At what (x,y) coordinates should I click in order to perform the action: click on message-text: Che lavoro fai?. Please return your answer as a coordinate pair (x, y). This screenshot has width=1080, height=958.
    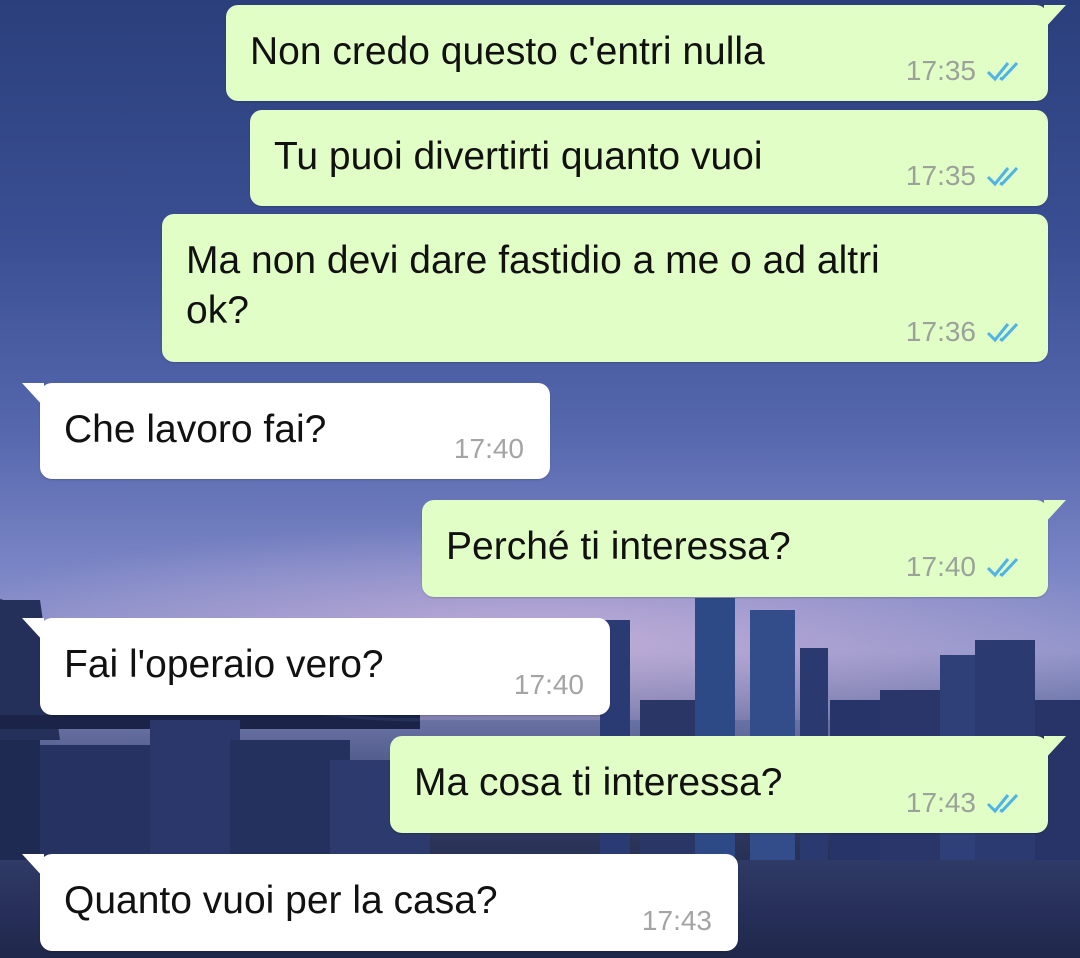
    Looking at the image, I should click on (195, 429).